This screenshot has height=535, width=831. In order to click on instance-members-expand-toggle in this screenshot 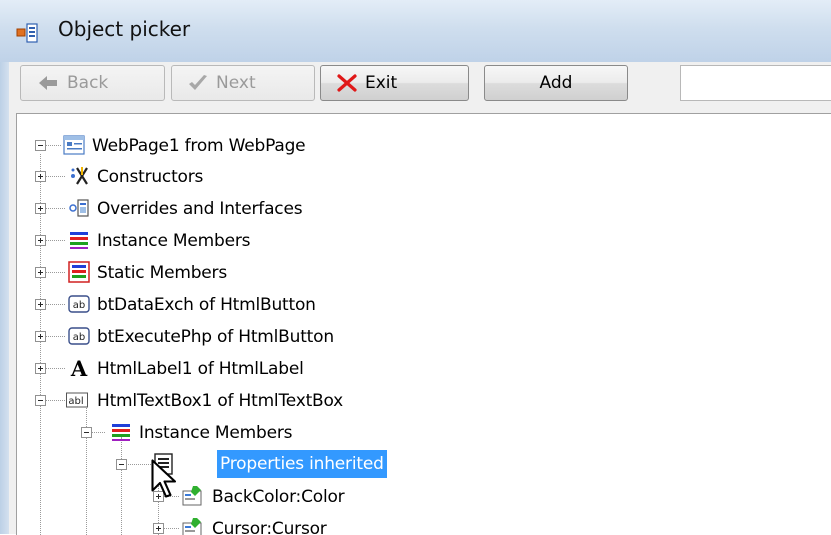, I will do `click(40, 240)`.